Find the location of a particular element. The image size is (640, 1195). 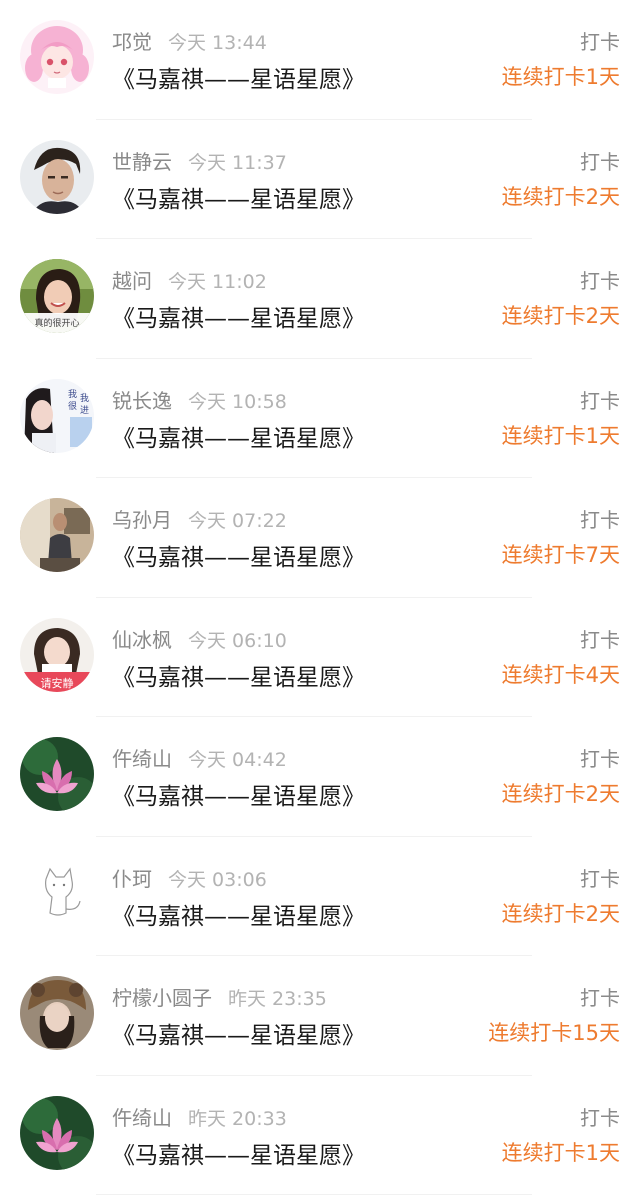

user-avatar: 请安静 is located at coordinates (57, 655).